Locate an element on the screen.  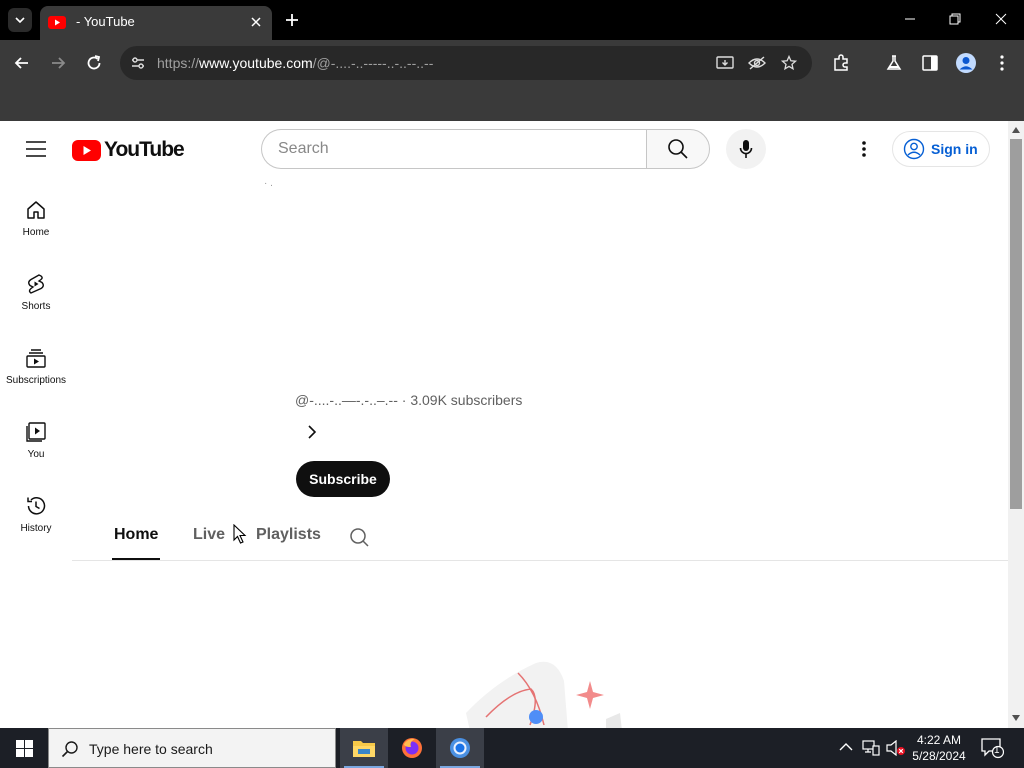
guide-label-subscriptions: Subscriptions is located at coordinates (36, 380).